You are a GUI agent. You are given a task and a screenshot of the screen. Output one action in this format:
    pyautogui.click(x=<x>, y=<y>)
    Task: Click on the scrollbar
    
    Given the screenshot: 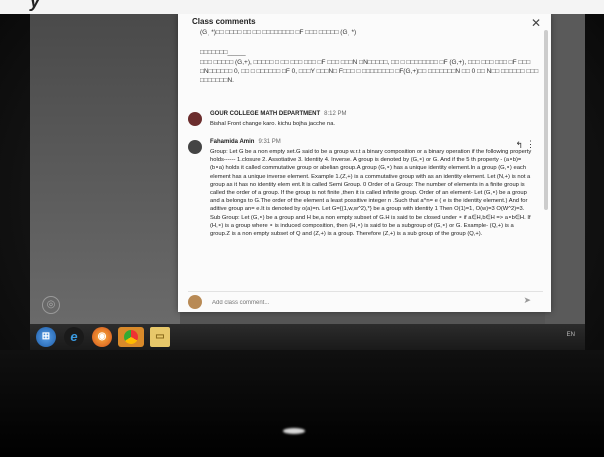 What is the action you would take?
    pyautogui.click(x=546, y=120)
    